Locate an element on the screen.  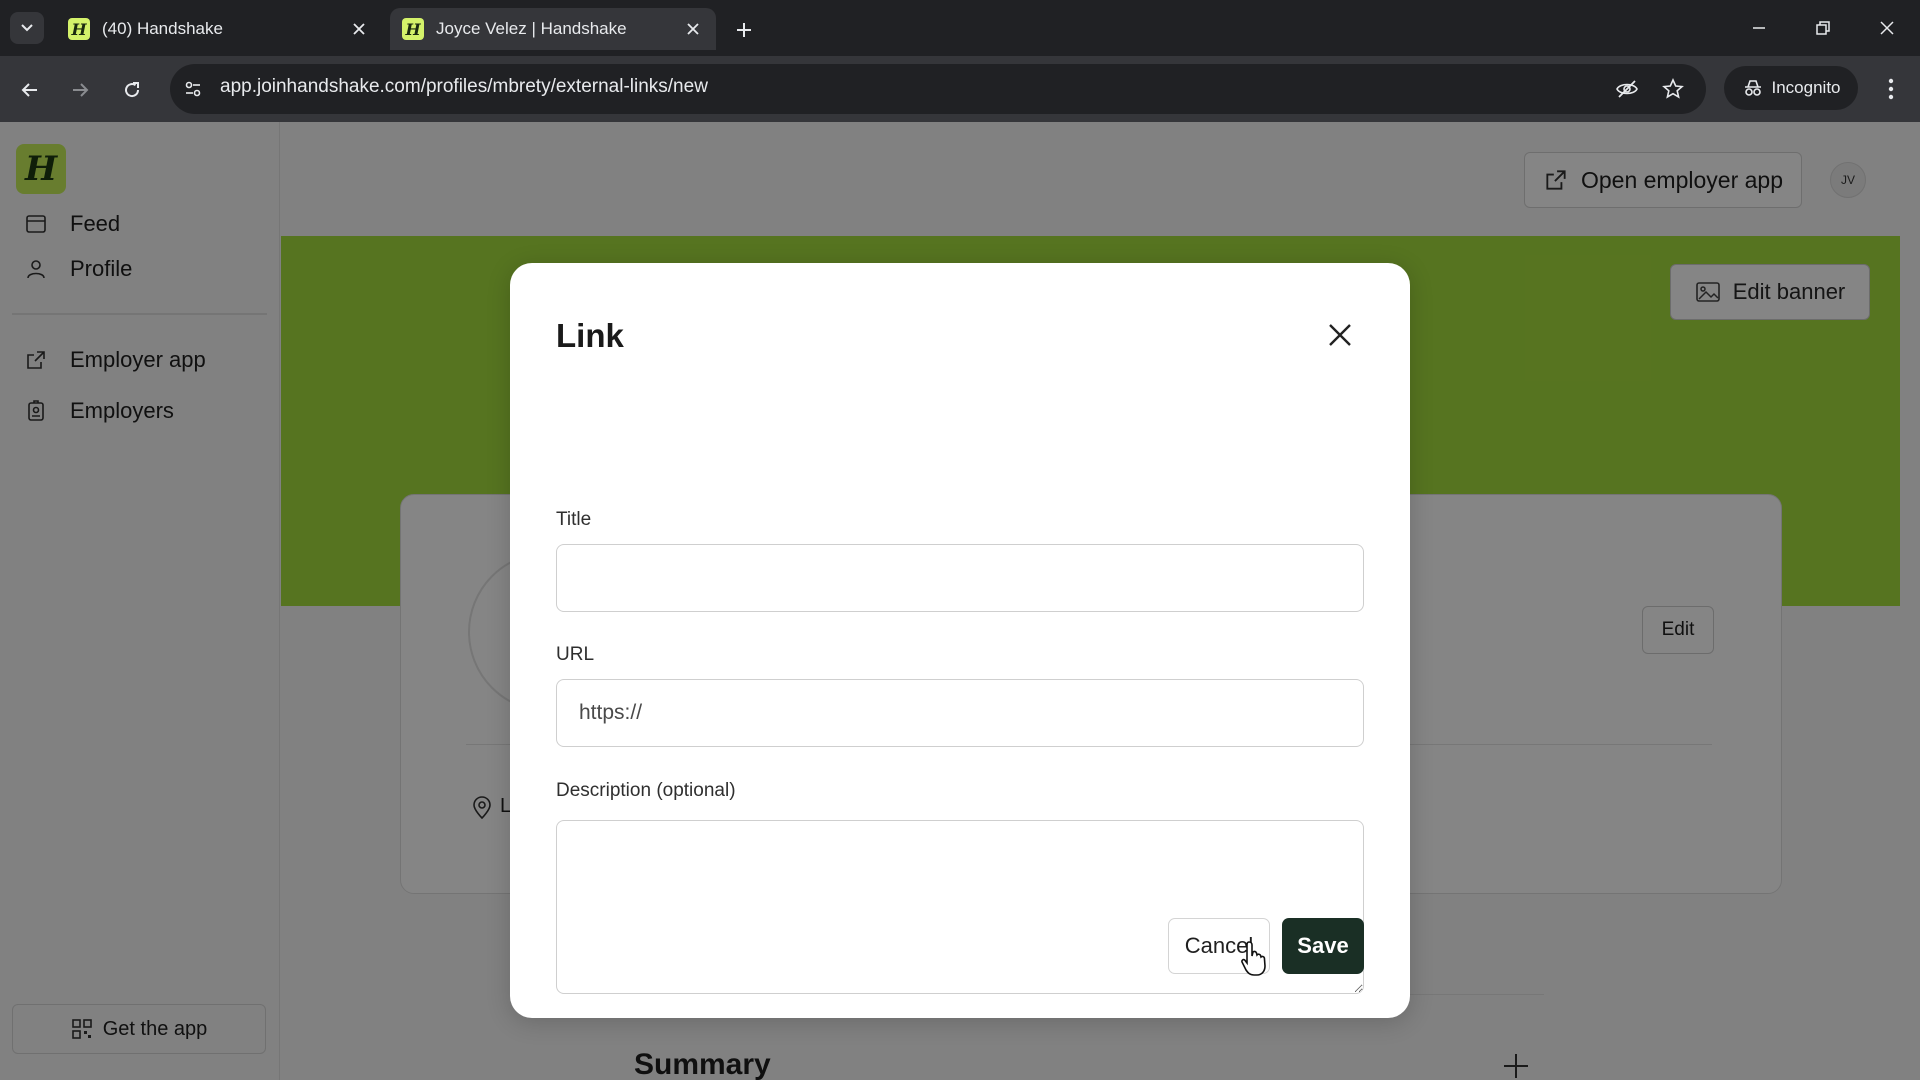
browser-menu-button is located at coordinates (1891, 89).